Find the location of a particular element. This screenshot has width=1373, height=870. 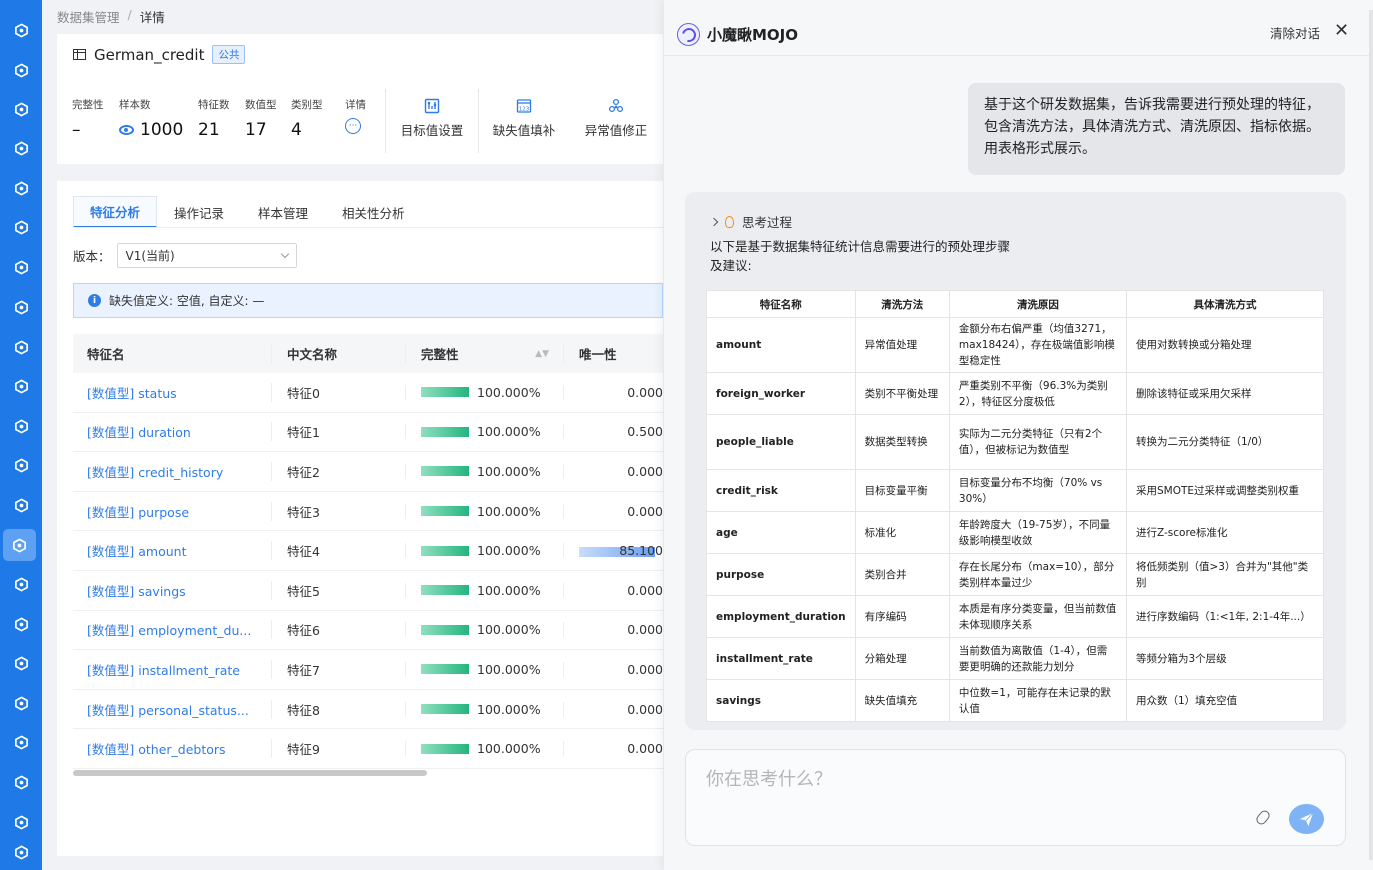

cloud-icon is located at coordinates (21, 386).